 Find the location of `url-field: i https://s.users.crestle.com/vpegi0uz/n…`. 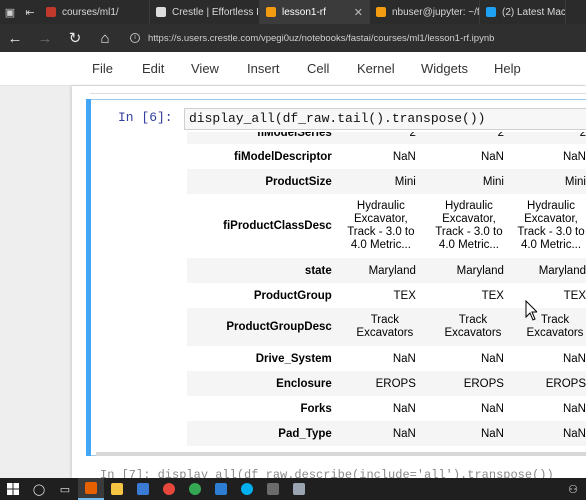

url-field: i https://s.users.crestle.com/vpegi0uz/n… is located at coordinates (312, 38).